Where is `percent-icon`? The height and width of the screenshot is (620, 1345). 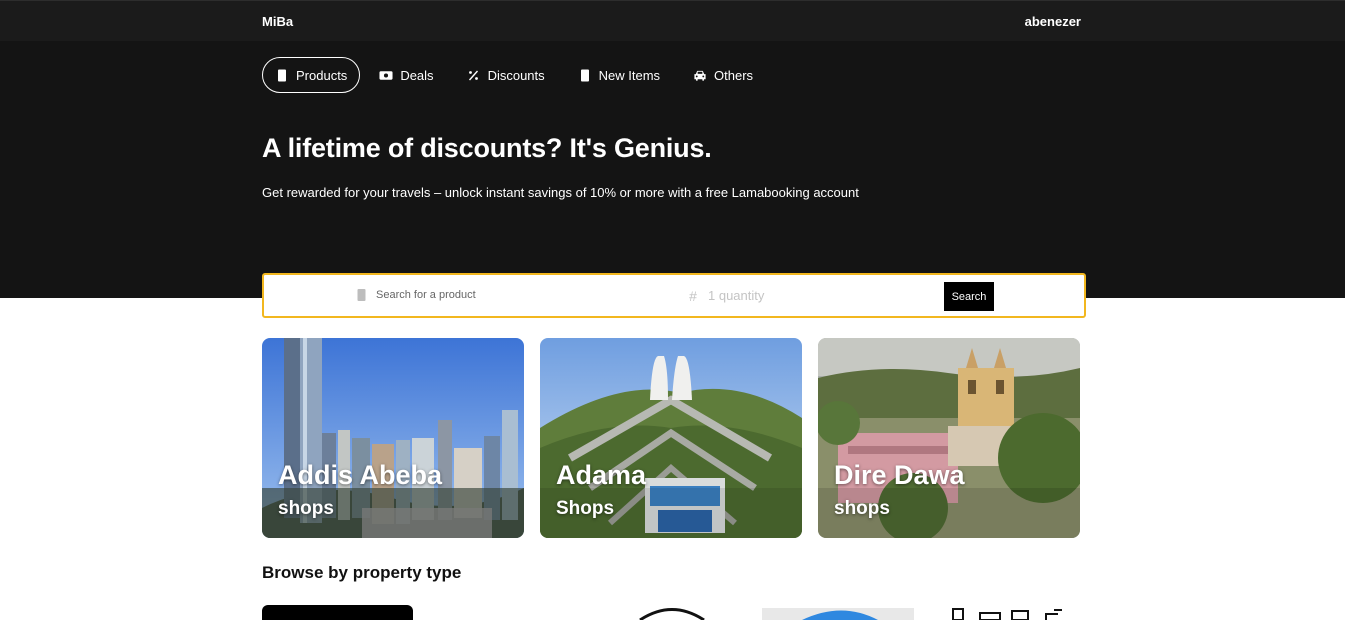
percent-icon is located at coordinates (474, 75).